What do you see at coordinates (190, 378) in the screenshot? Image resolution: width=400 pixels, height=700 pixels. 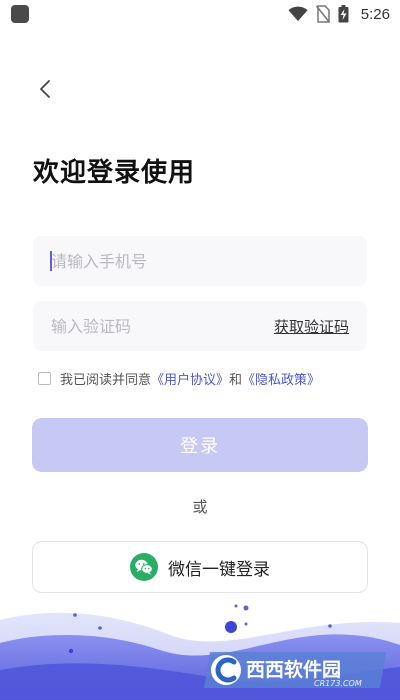 I see `user-agreement-link: 《用户协议》` at bounding box center [190, 378].